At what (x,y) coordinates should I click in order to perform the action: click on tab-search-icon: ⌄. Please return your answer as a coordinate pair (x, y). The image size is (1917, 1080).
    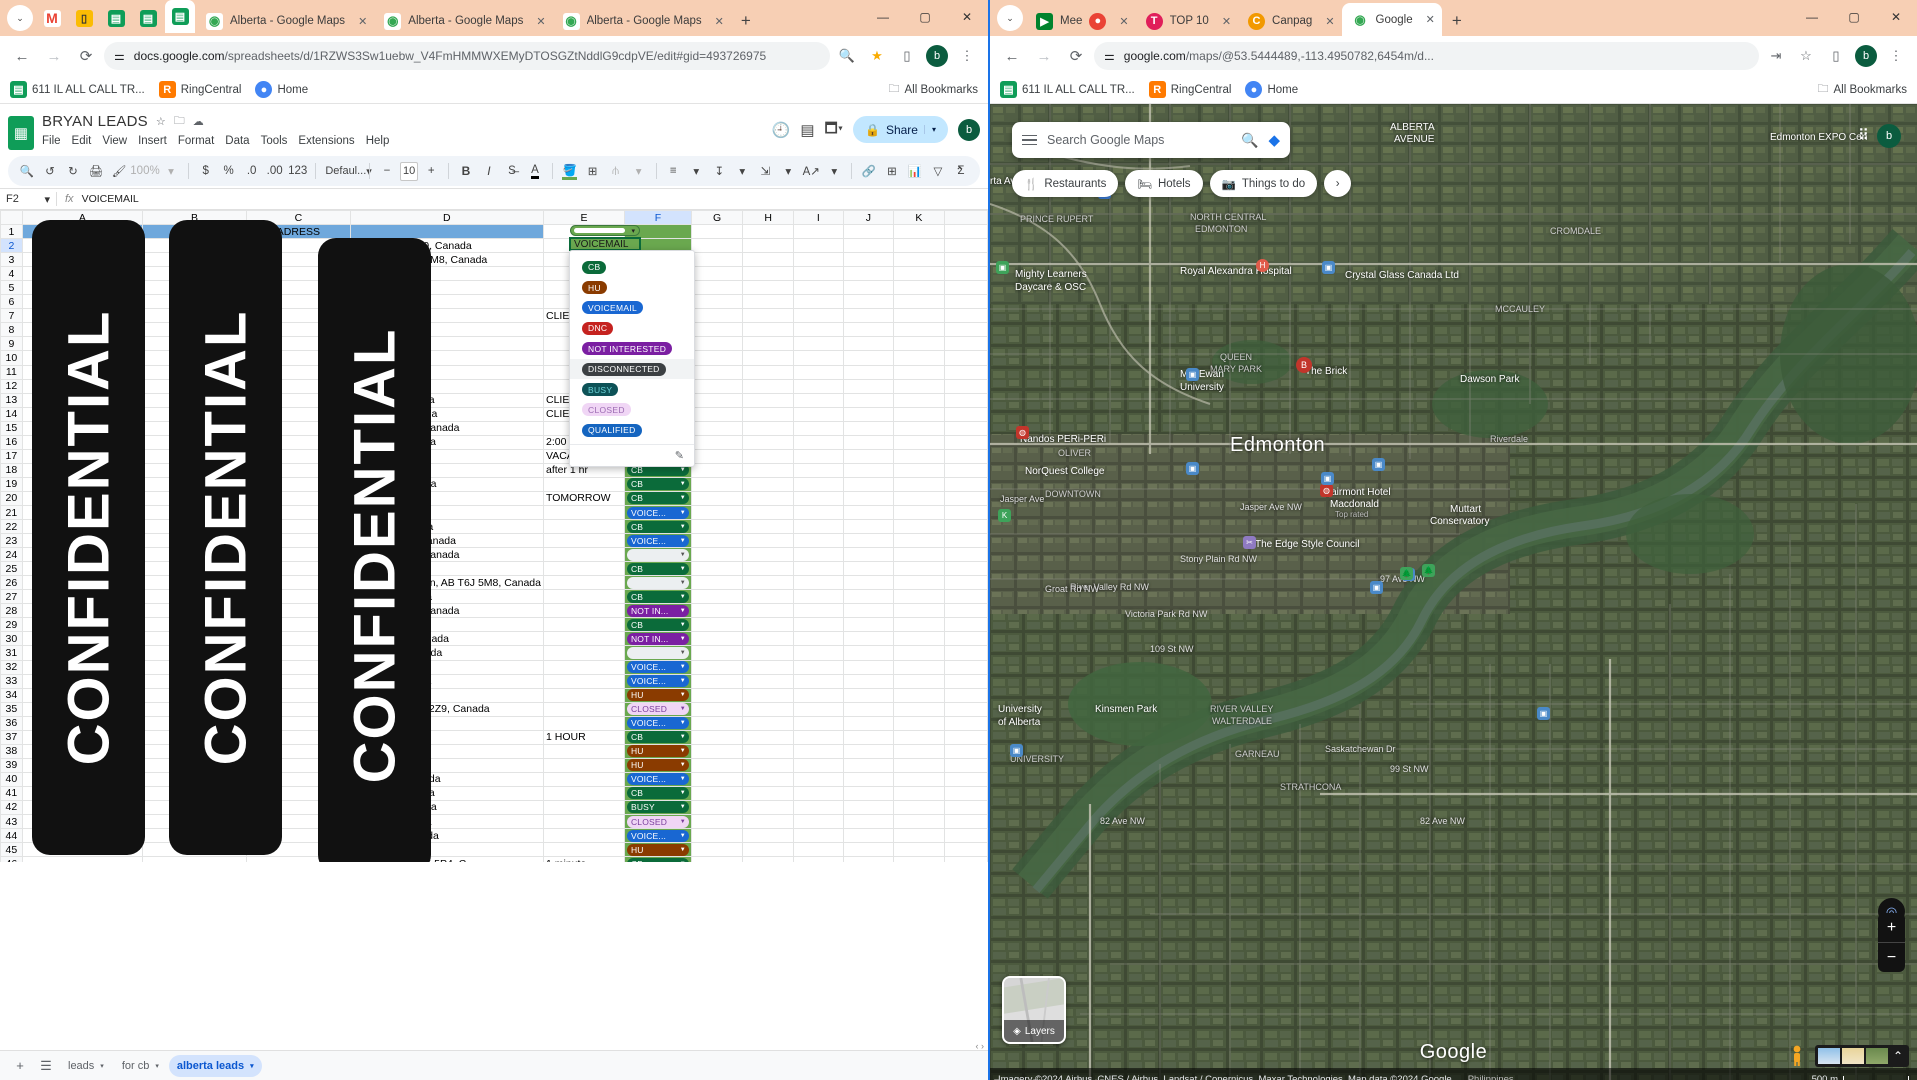
    Looking at the image, I should click on (20, 18).